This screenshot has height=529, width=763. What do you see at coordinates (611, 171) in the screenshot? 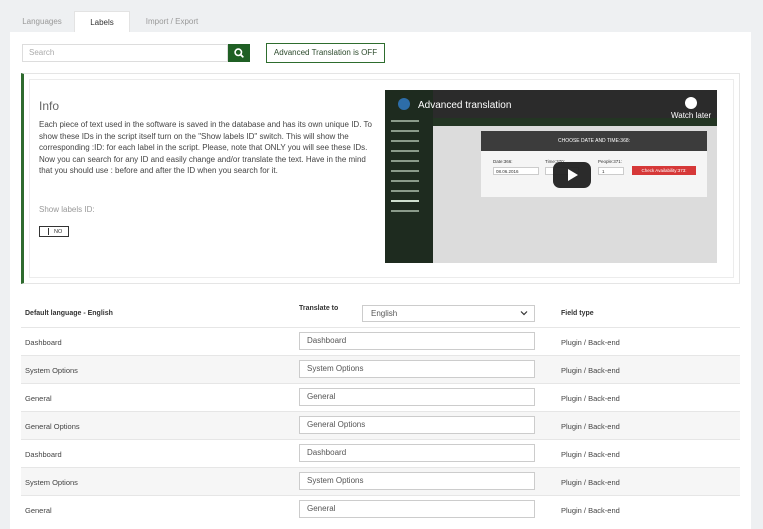
I see `video-people-field: 1` at bounding box center [611, 171].